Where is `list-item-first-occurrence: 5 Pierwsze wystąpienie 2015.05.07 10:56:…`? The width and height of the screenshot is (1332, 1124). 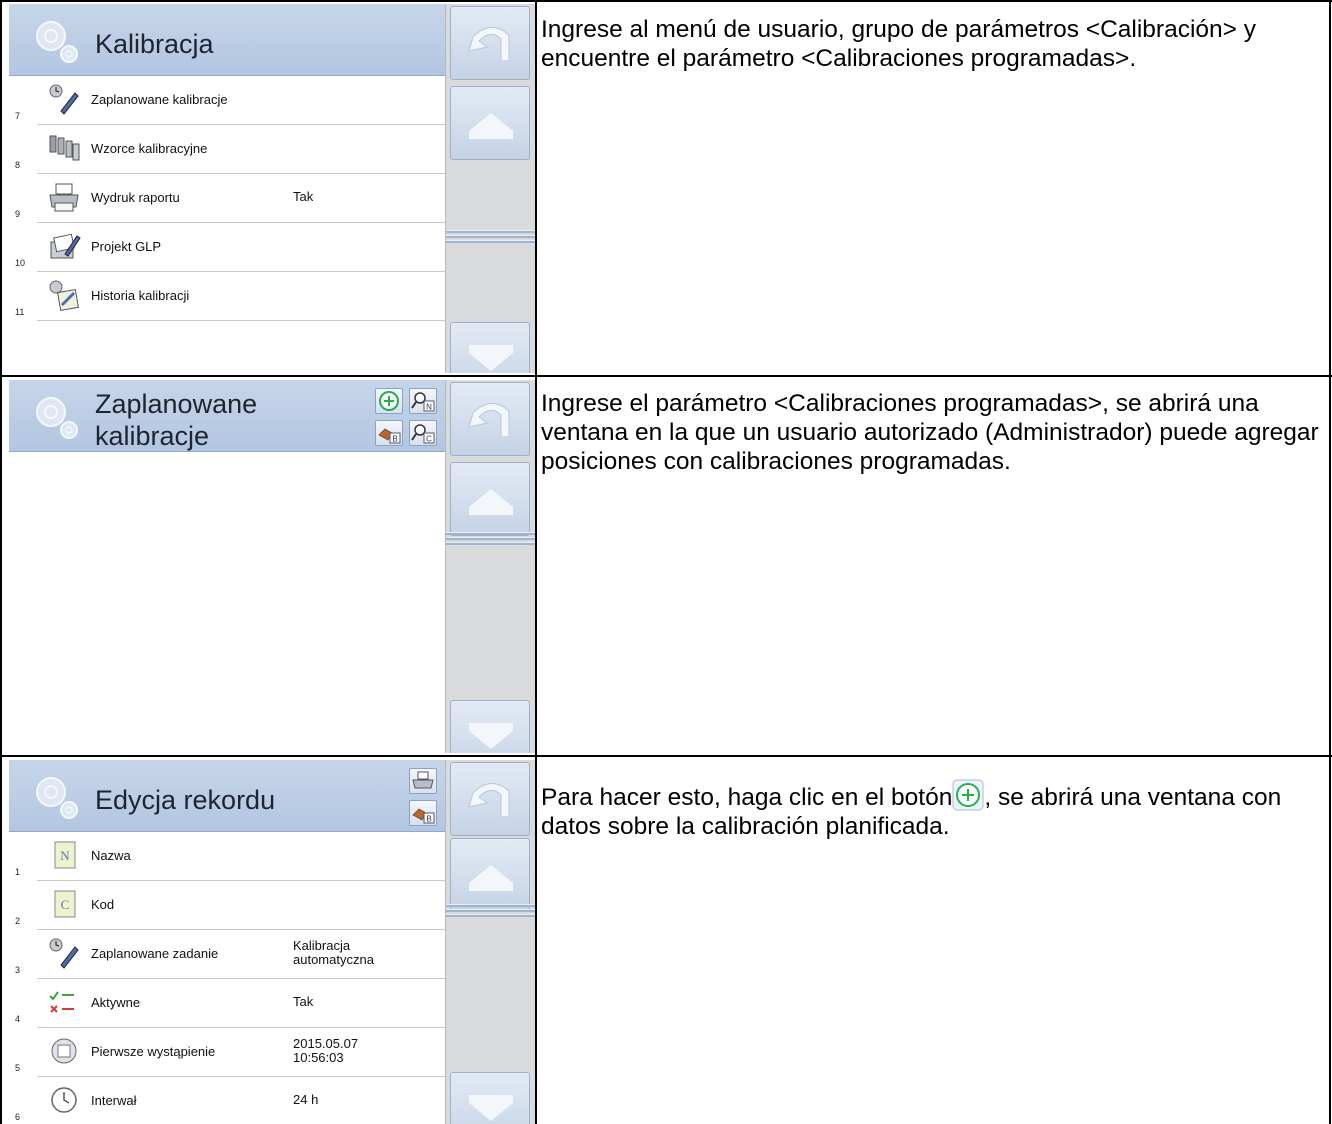 list-item-first-occurrence: 5 Pierwsze wystąpienie 2015.05.07 10:56:… is located at coordinates (230, 1052).